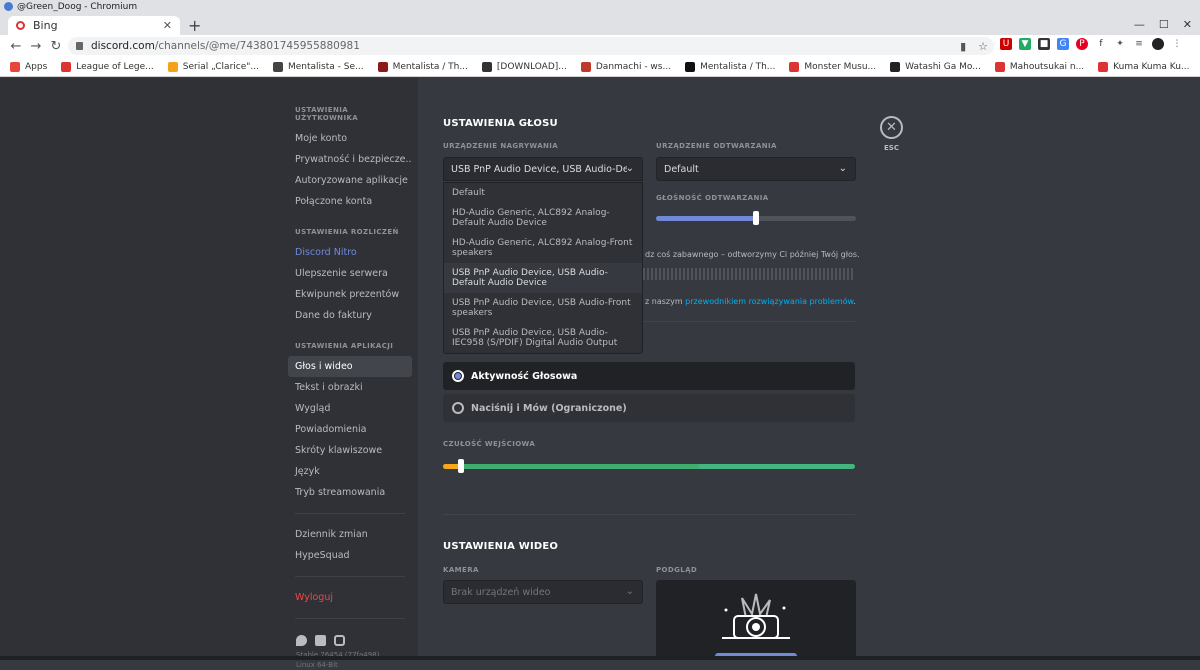 Image resolution: width=1200 pixels, height=670 pixels. I want to click on sidebar-item-changelog: Dziennik zmian, so click(350, 534).